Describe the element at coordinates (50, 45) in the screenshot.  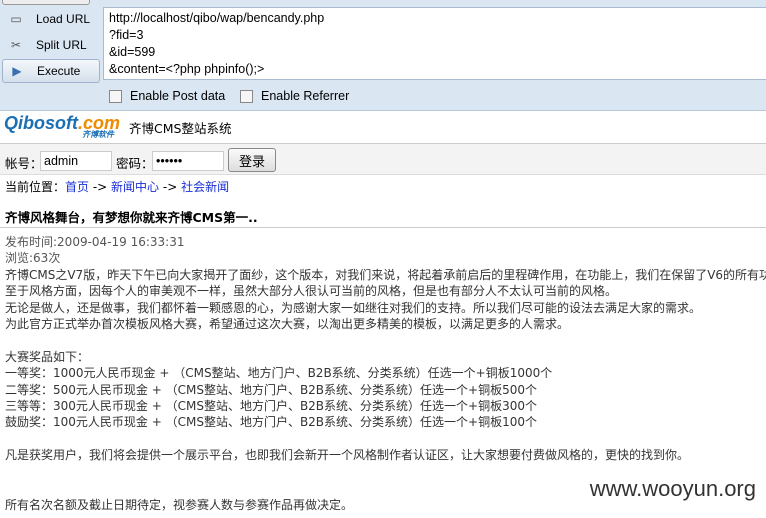
I see `split-url-button: ✂ Split URL` at that location.